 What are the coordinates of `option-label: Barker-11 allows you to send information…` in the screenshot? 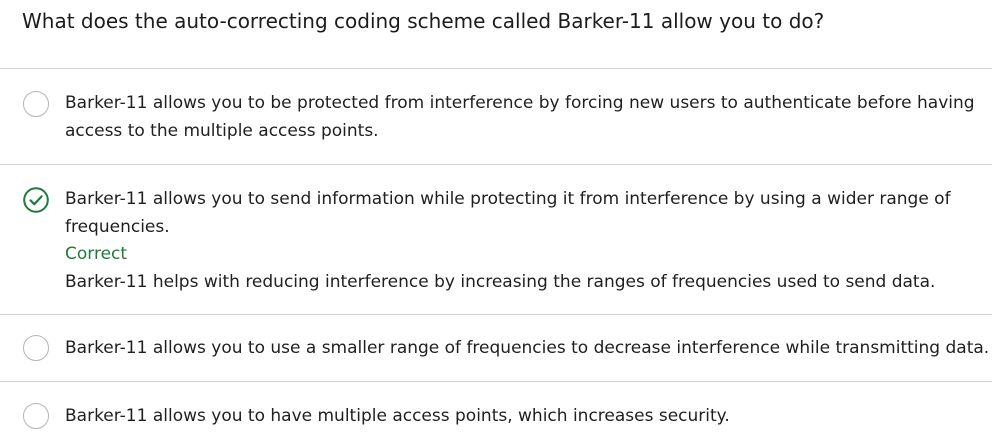 It's located at (508, 213).